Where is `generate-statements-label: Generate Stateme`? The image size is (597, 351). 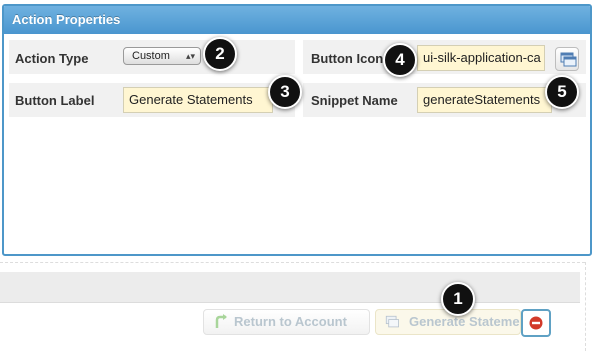 generate-statements-label: Generate Stateme is located at coordinates (464, 321).